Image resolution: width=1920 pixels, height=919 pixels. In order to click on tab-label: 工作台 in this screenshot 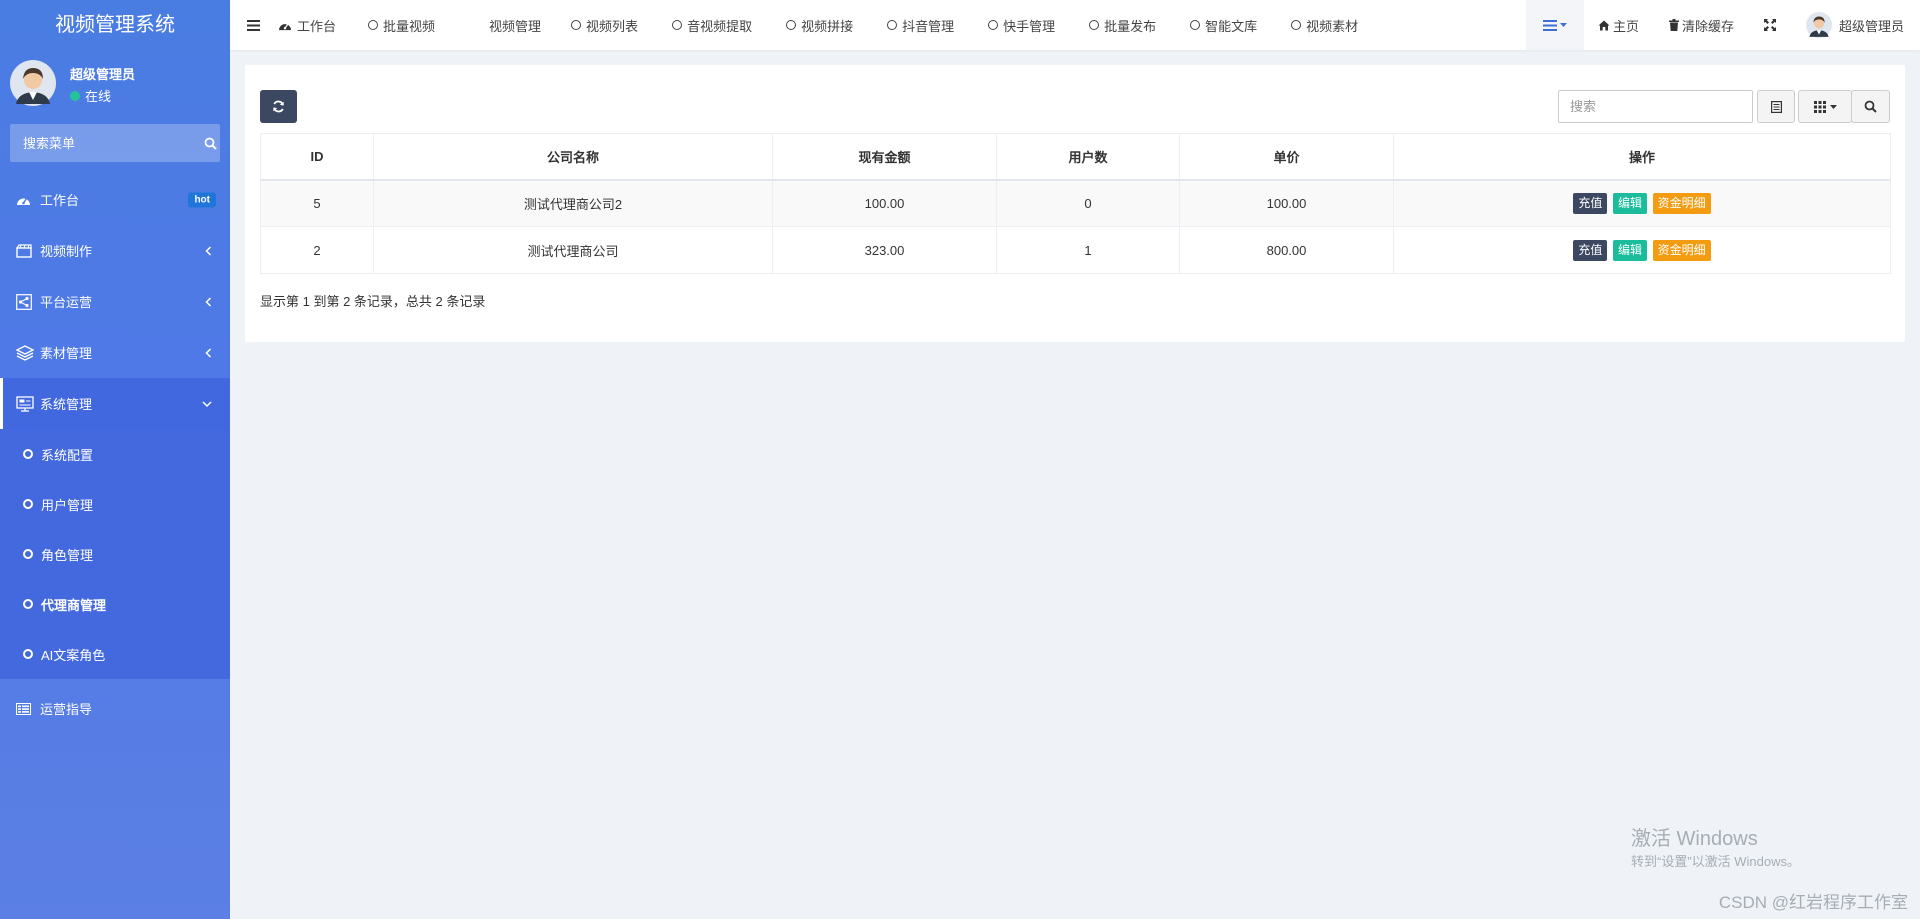, I will do `click(317, 26)`.